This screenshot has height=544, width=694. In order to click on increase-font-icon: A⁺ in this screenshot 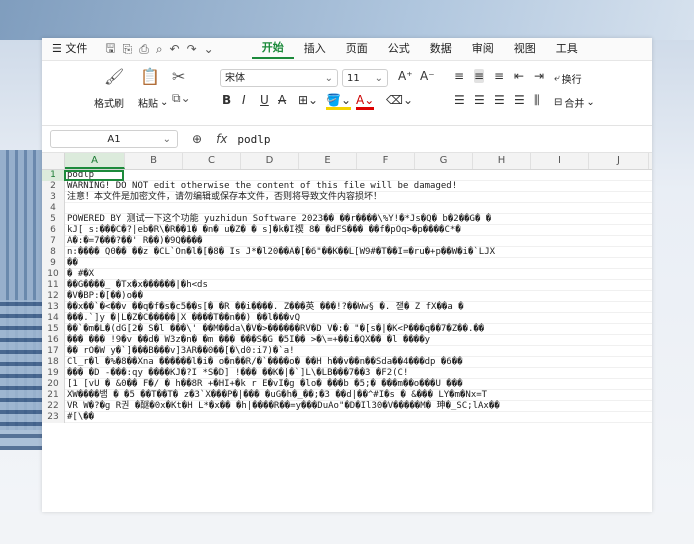, I will do `click(405, 76)`.